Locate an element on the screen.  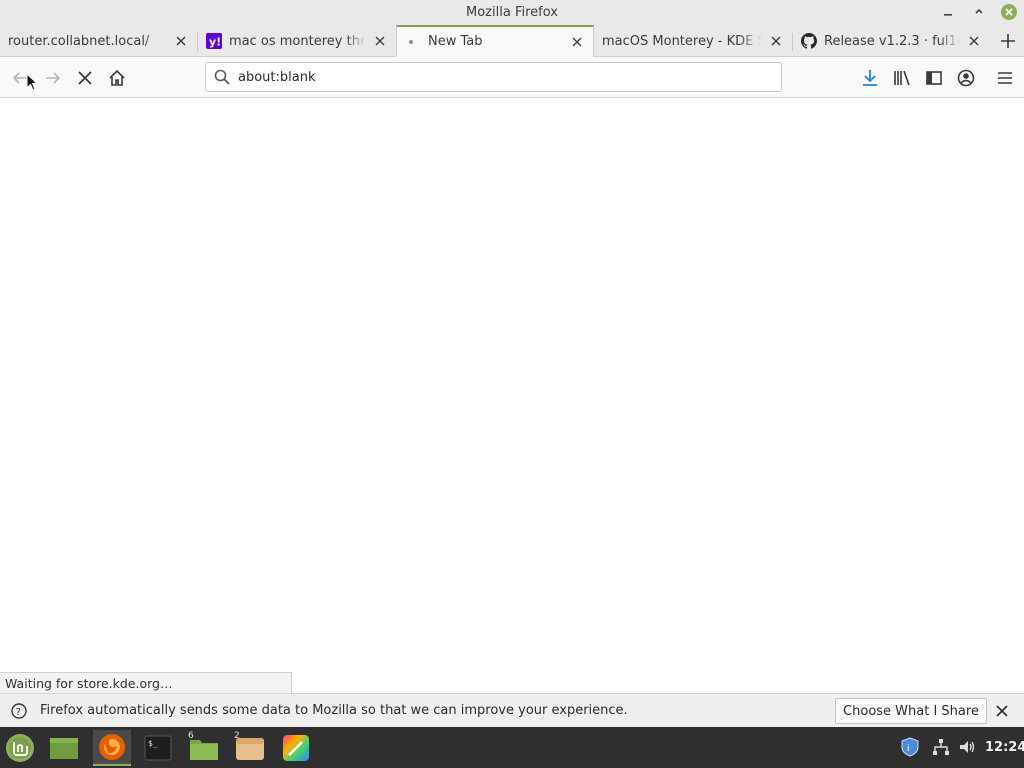
tab-label: mac os monterey theme is located at coordinates (297, 41).